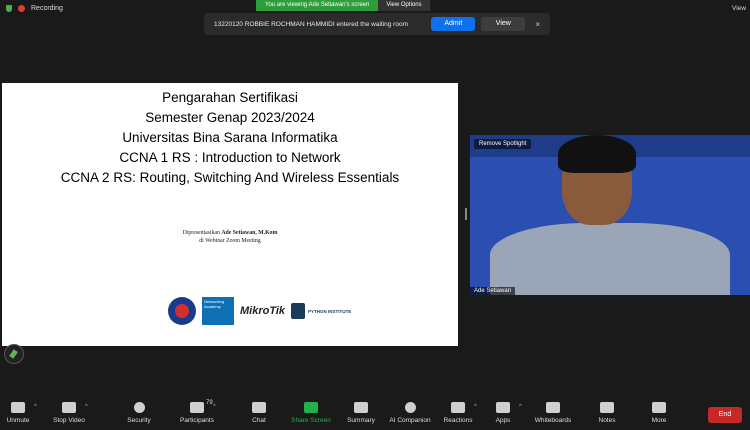 This screenshot has height=430, width=750. What do you see at coordinates (503, 407) in the screenshot?
I see `apps-icon` at bounding box center [503, 407].